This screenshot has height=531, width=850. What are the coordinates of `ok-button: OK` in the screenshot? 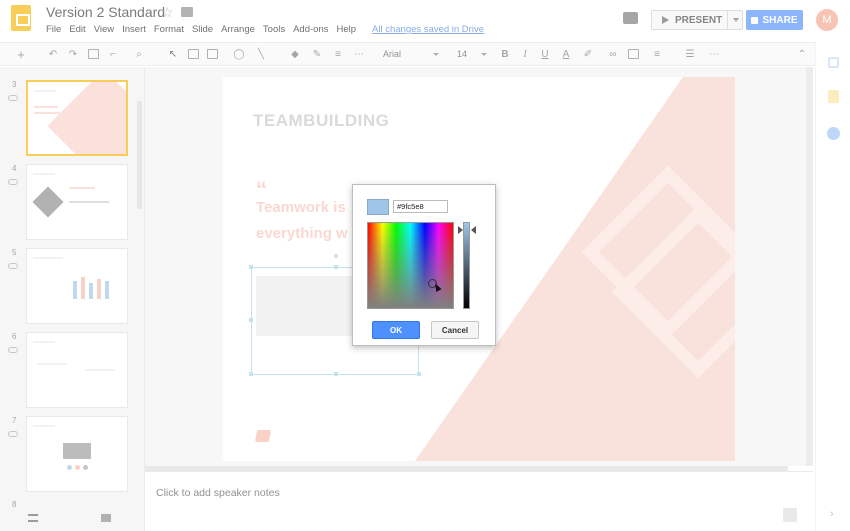 It's located at (396, 330).